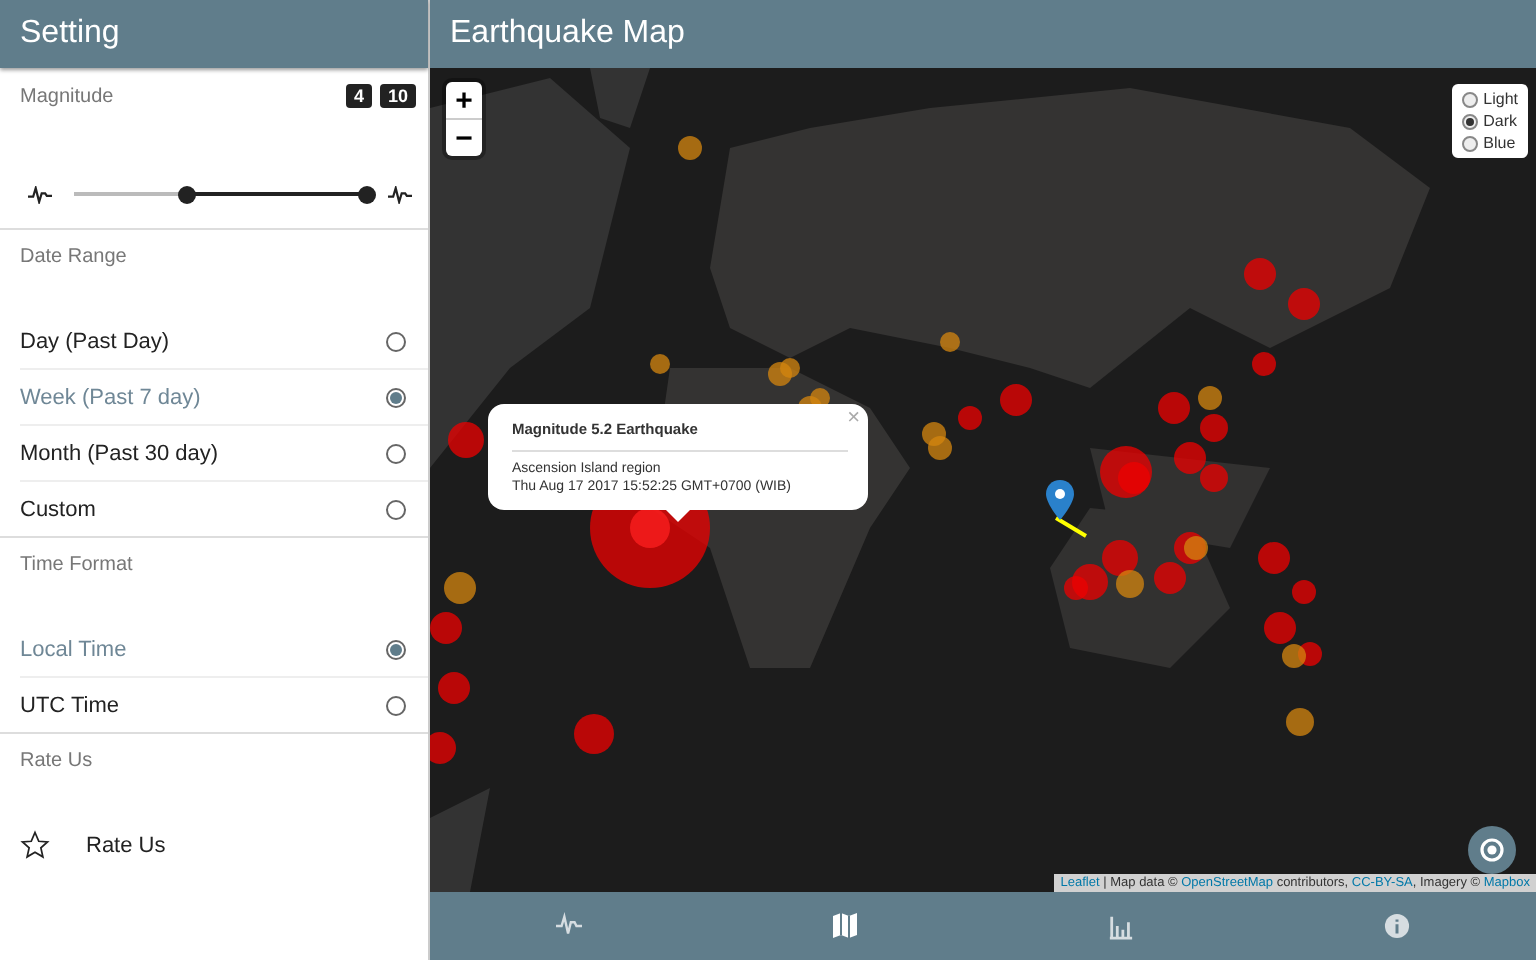 This screenshot has height=960, width=1536. I want to click on option-label: Local Time, so click(73, 649).